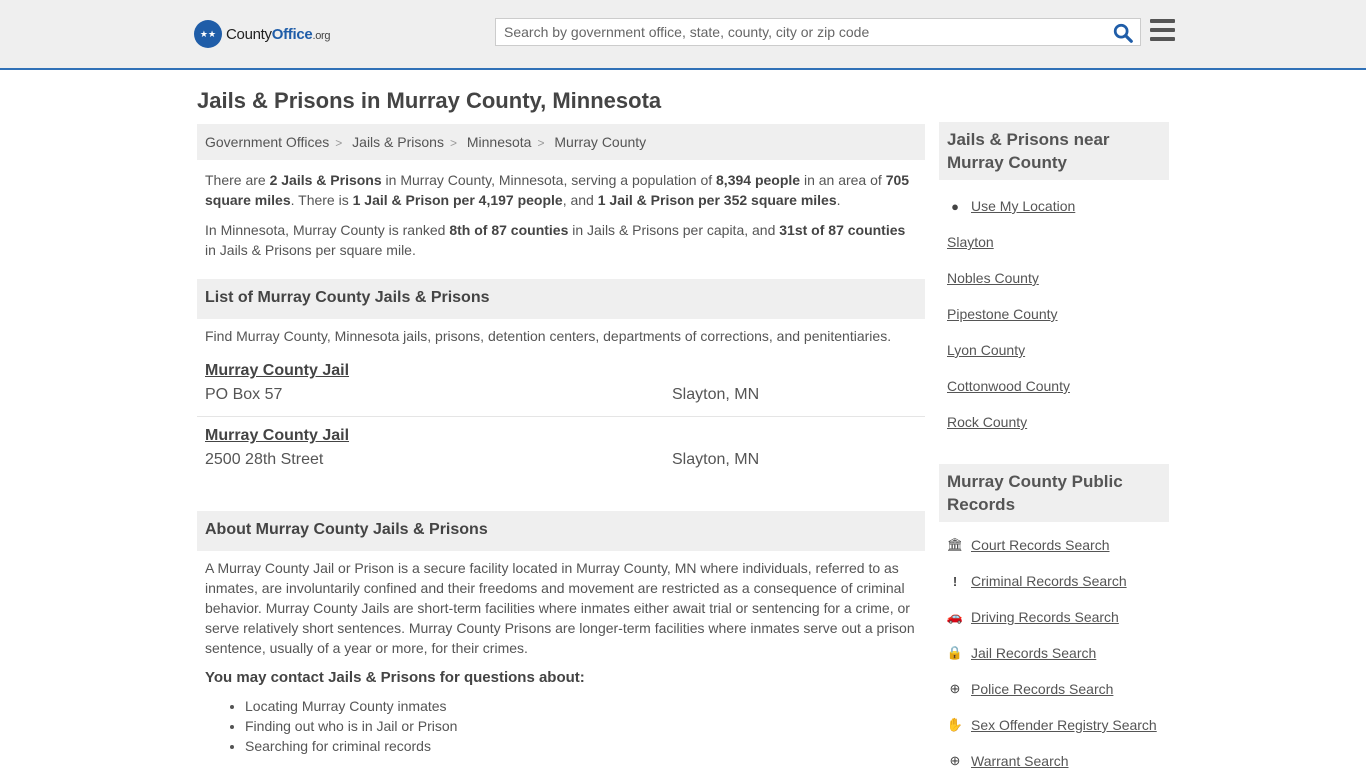 Image resolution: width=1366 pixels, height=779 pixels. What do you see at coordinates (1054, 493) in the screenshot?
I see `sidebar-records-title: Murray County Public Records` at bounding box center [1054, 493].